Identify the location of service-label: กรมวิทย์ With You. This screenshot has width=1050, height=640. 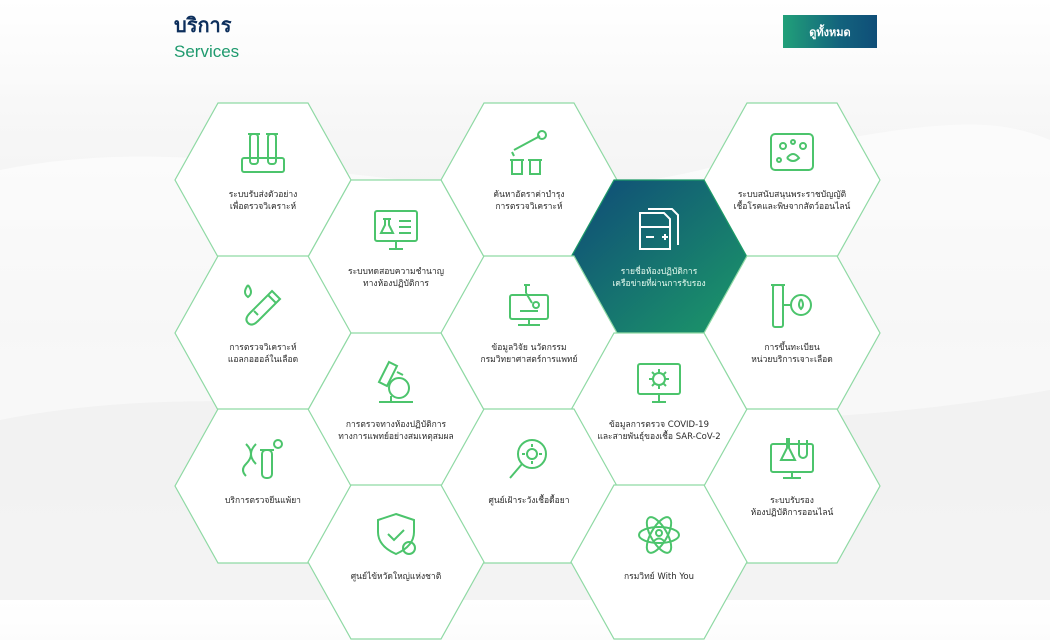
(659, 577).